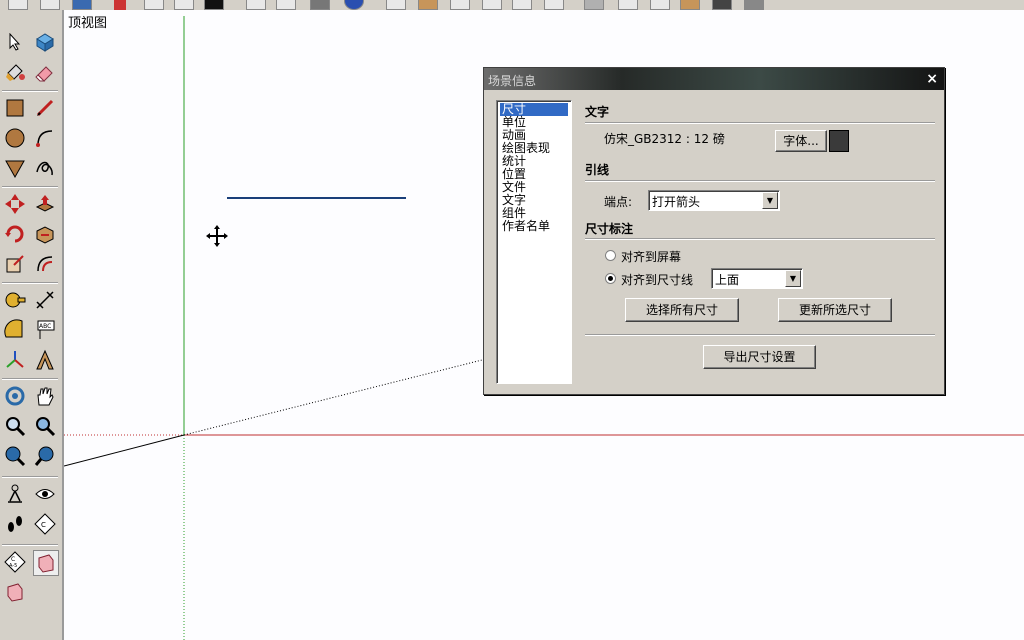  Describe the element at coordinates (722, 5) in the screenshot. I see `textured-icon` at that location.